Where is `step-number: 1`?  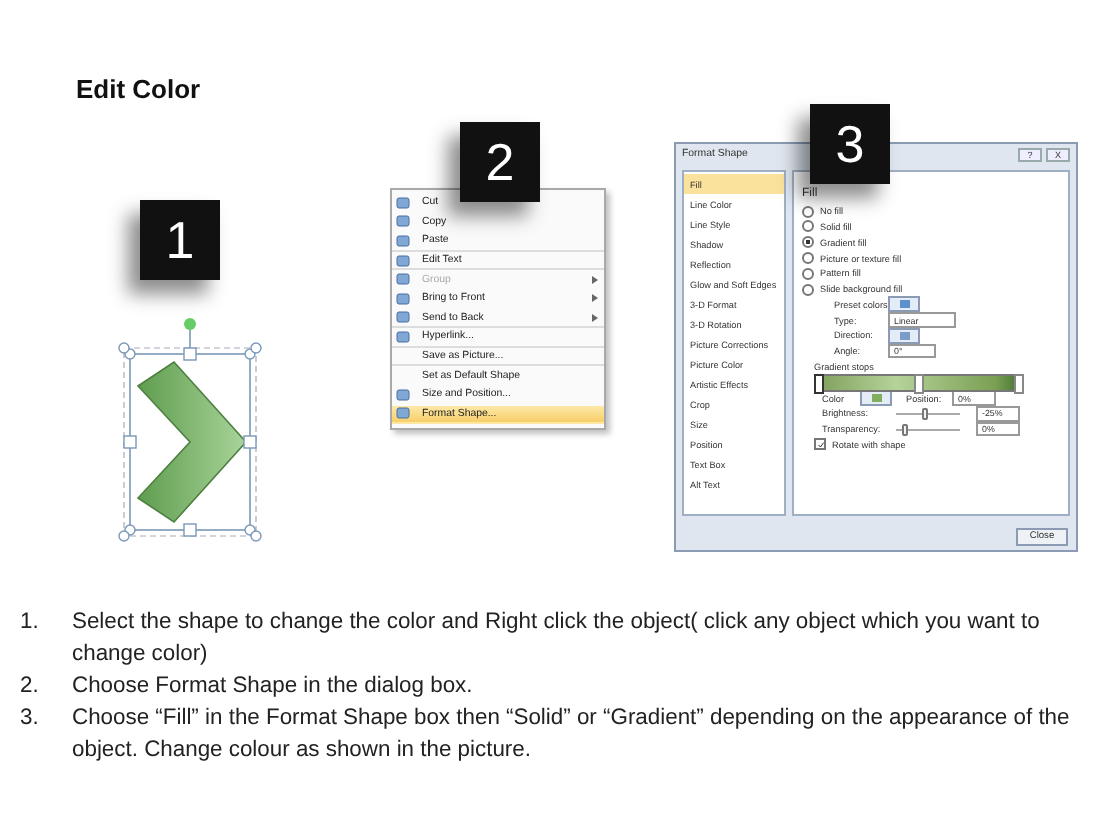 step-number: 1 is located at coordinates (180, 240).